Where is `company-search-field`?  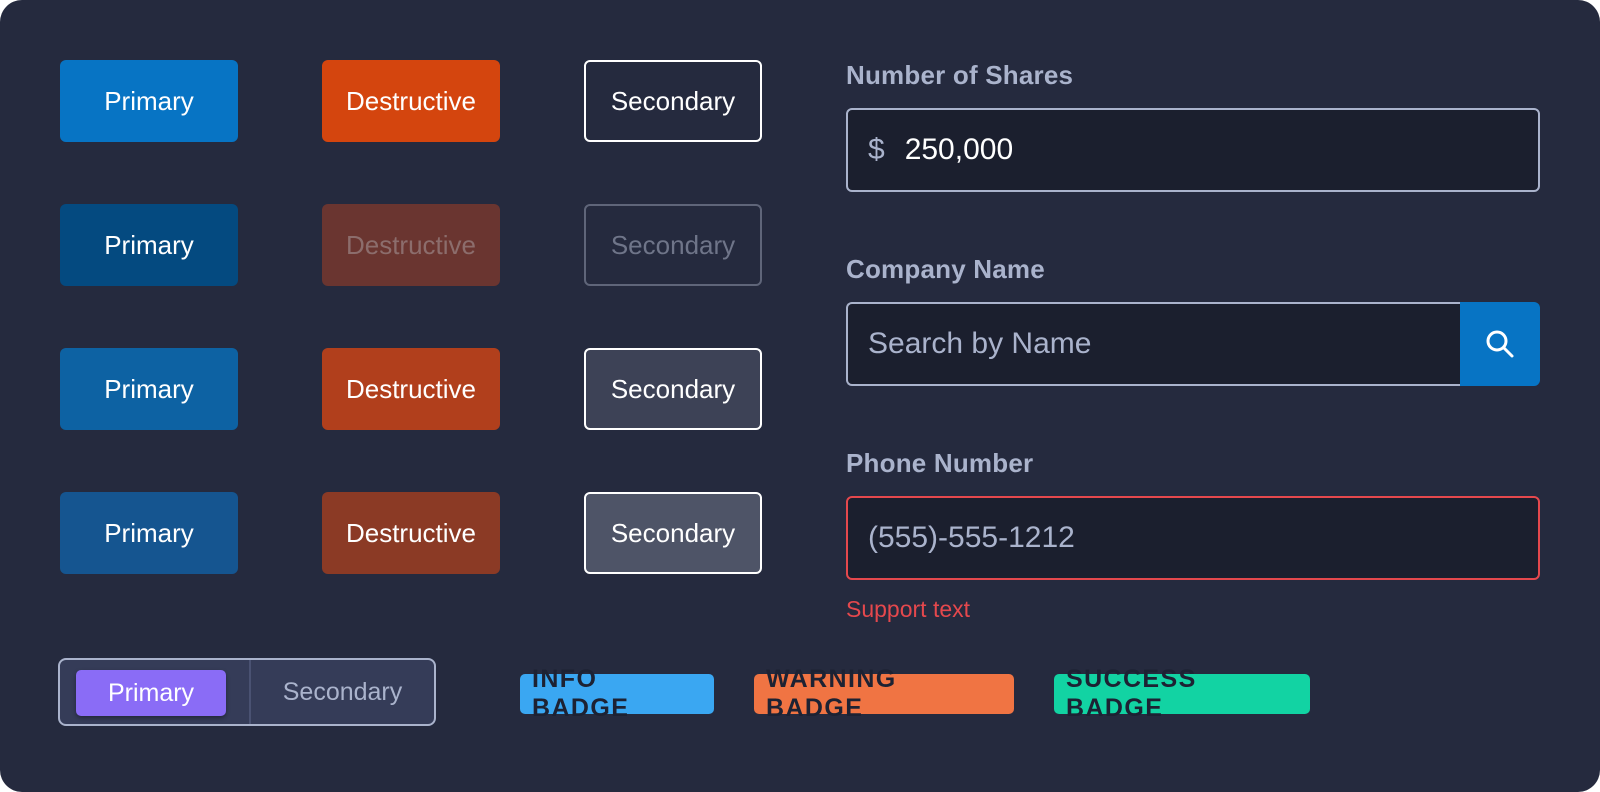 company-search-field is located at coordinates (1153, 344).